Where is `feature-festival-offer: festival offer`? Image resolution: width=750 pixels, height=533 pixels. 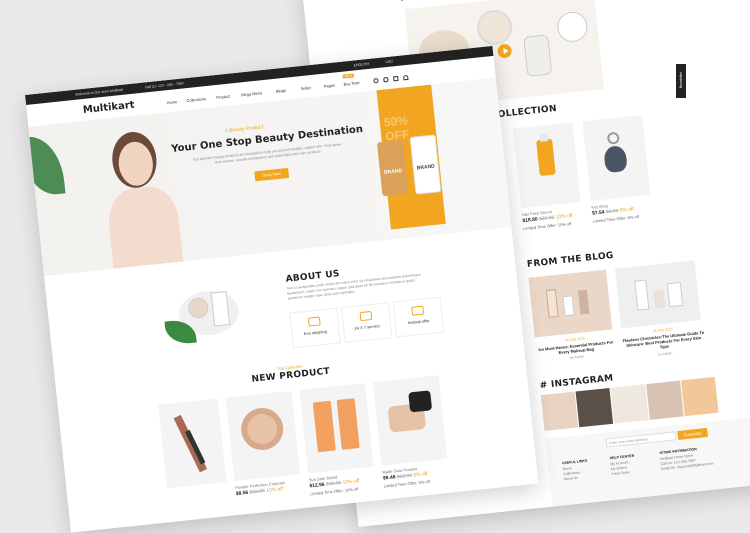 feature-festival-offer: festival offer is located at coordinates (418, 317).